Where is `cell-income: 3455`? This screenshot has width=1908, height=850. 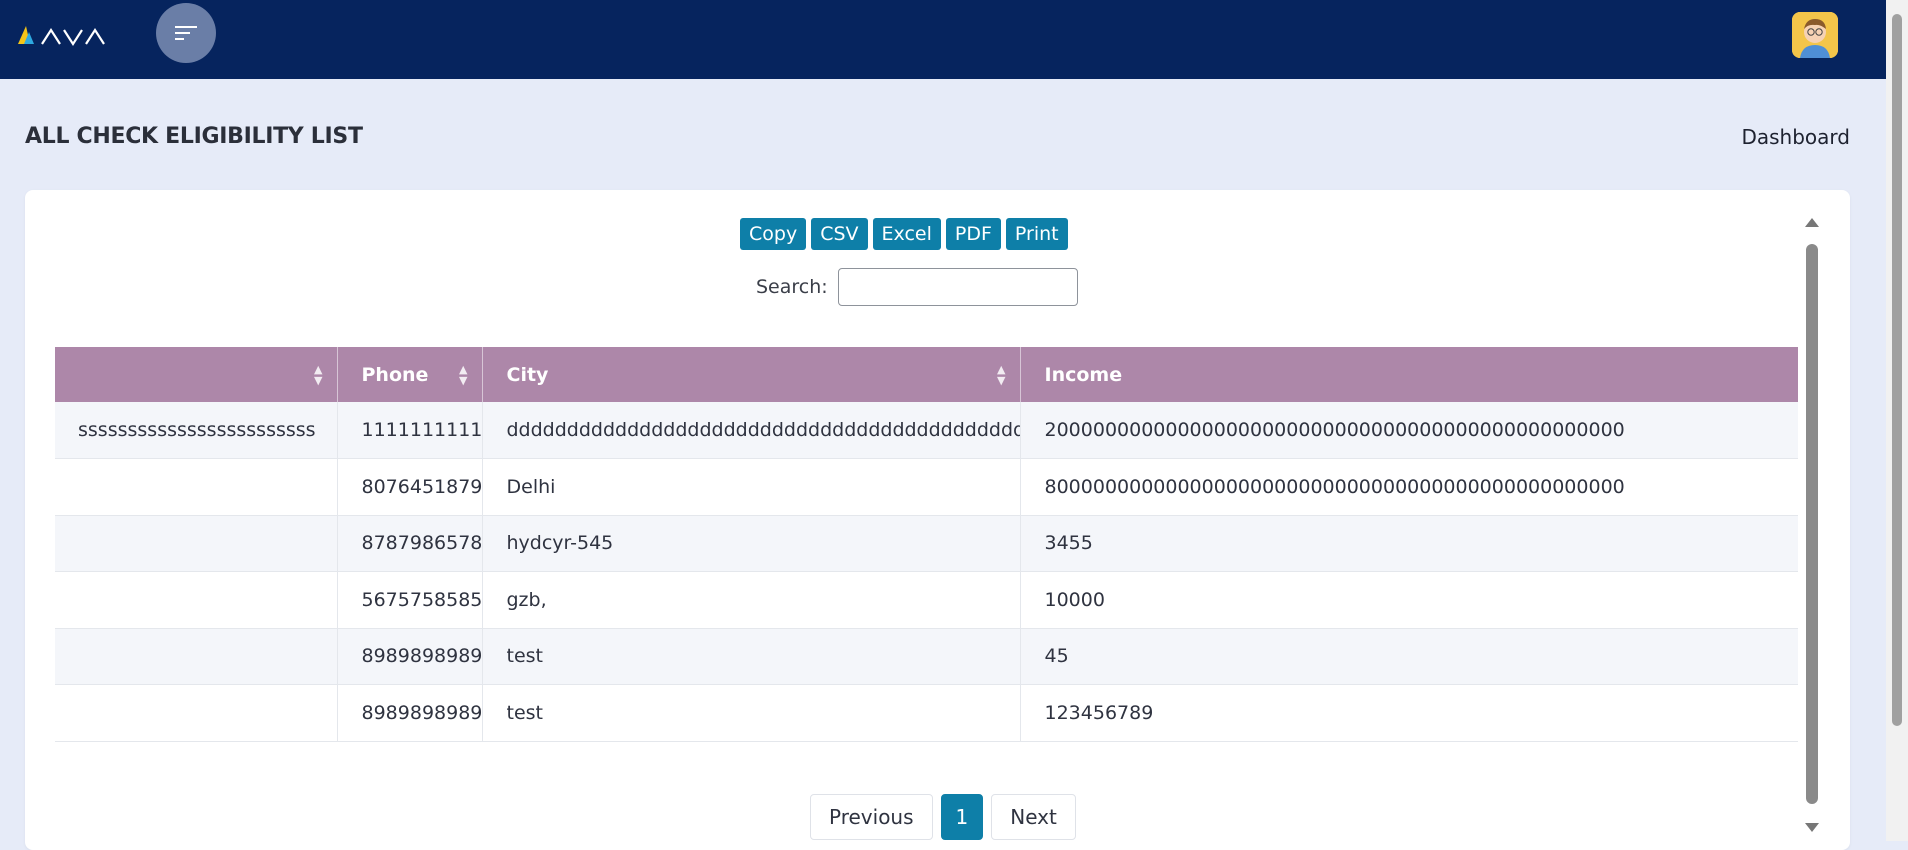 cell-income: 3455 is located at coordinates (1409, 543).